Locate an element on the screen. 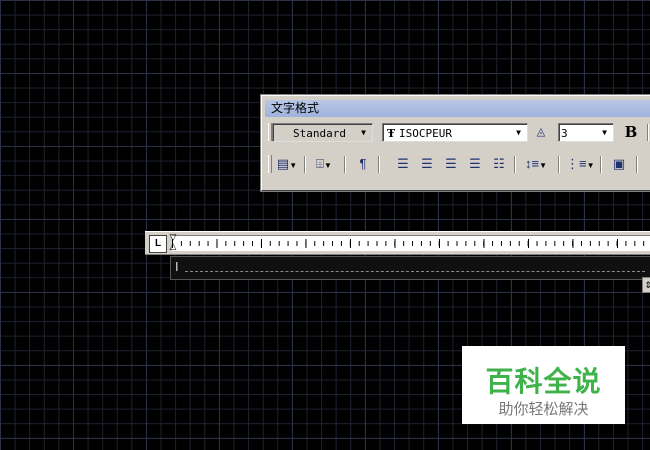 Image resolution: width=650 pixels, height=450 pixels. align-center-icon: ☰ is located at coordinates (427, 164).